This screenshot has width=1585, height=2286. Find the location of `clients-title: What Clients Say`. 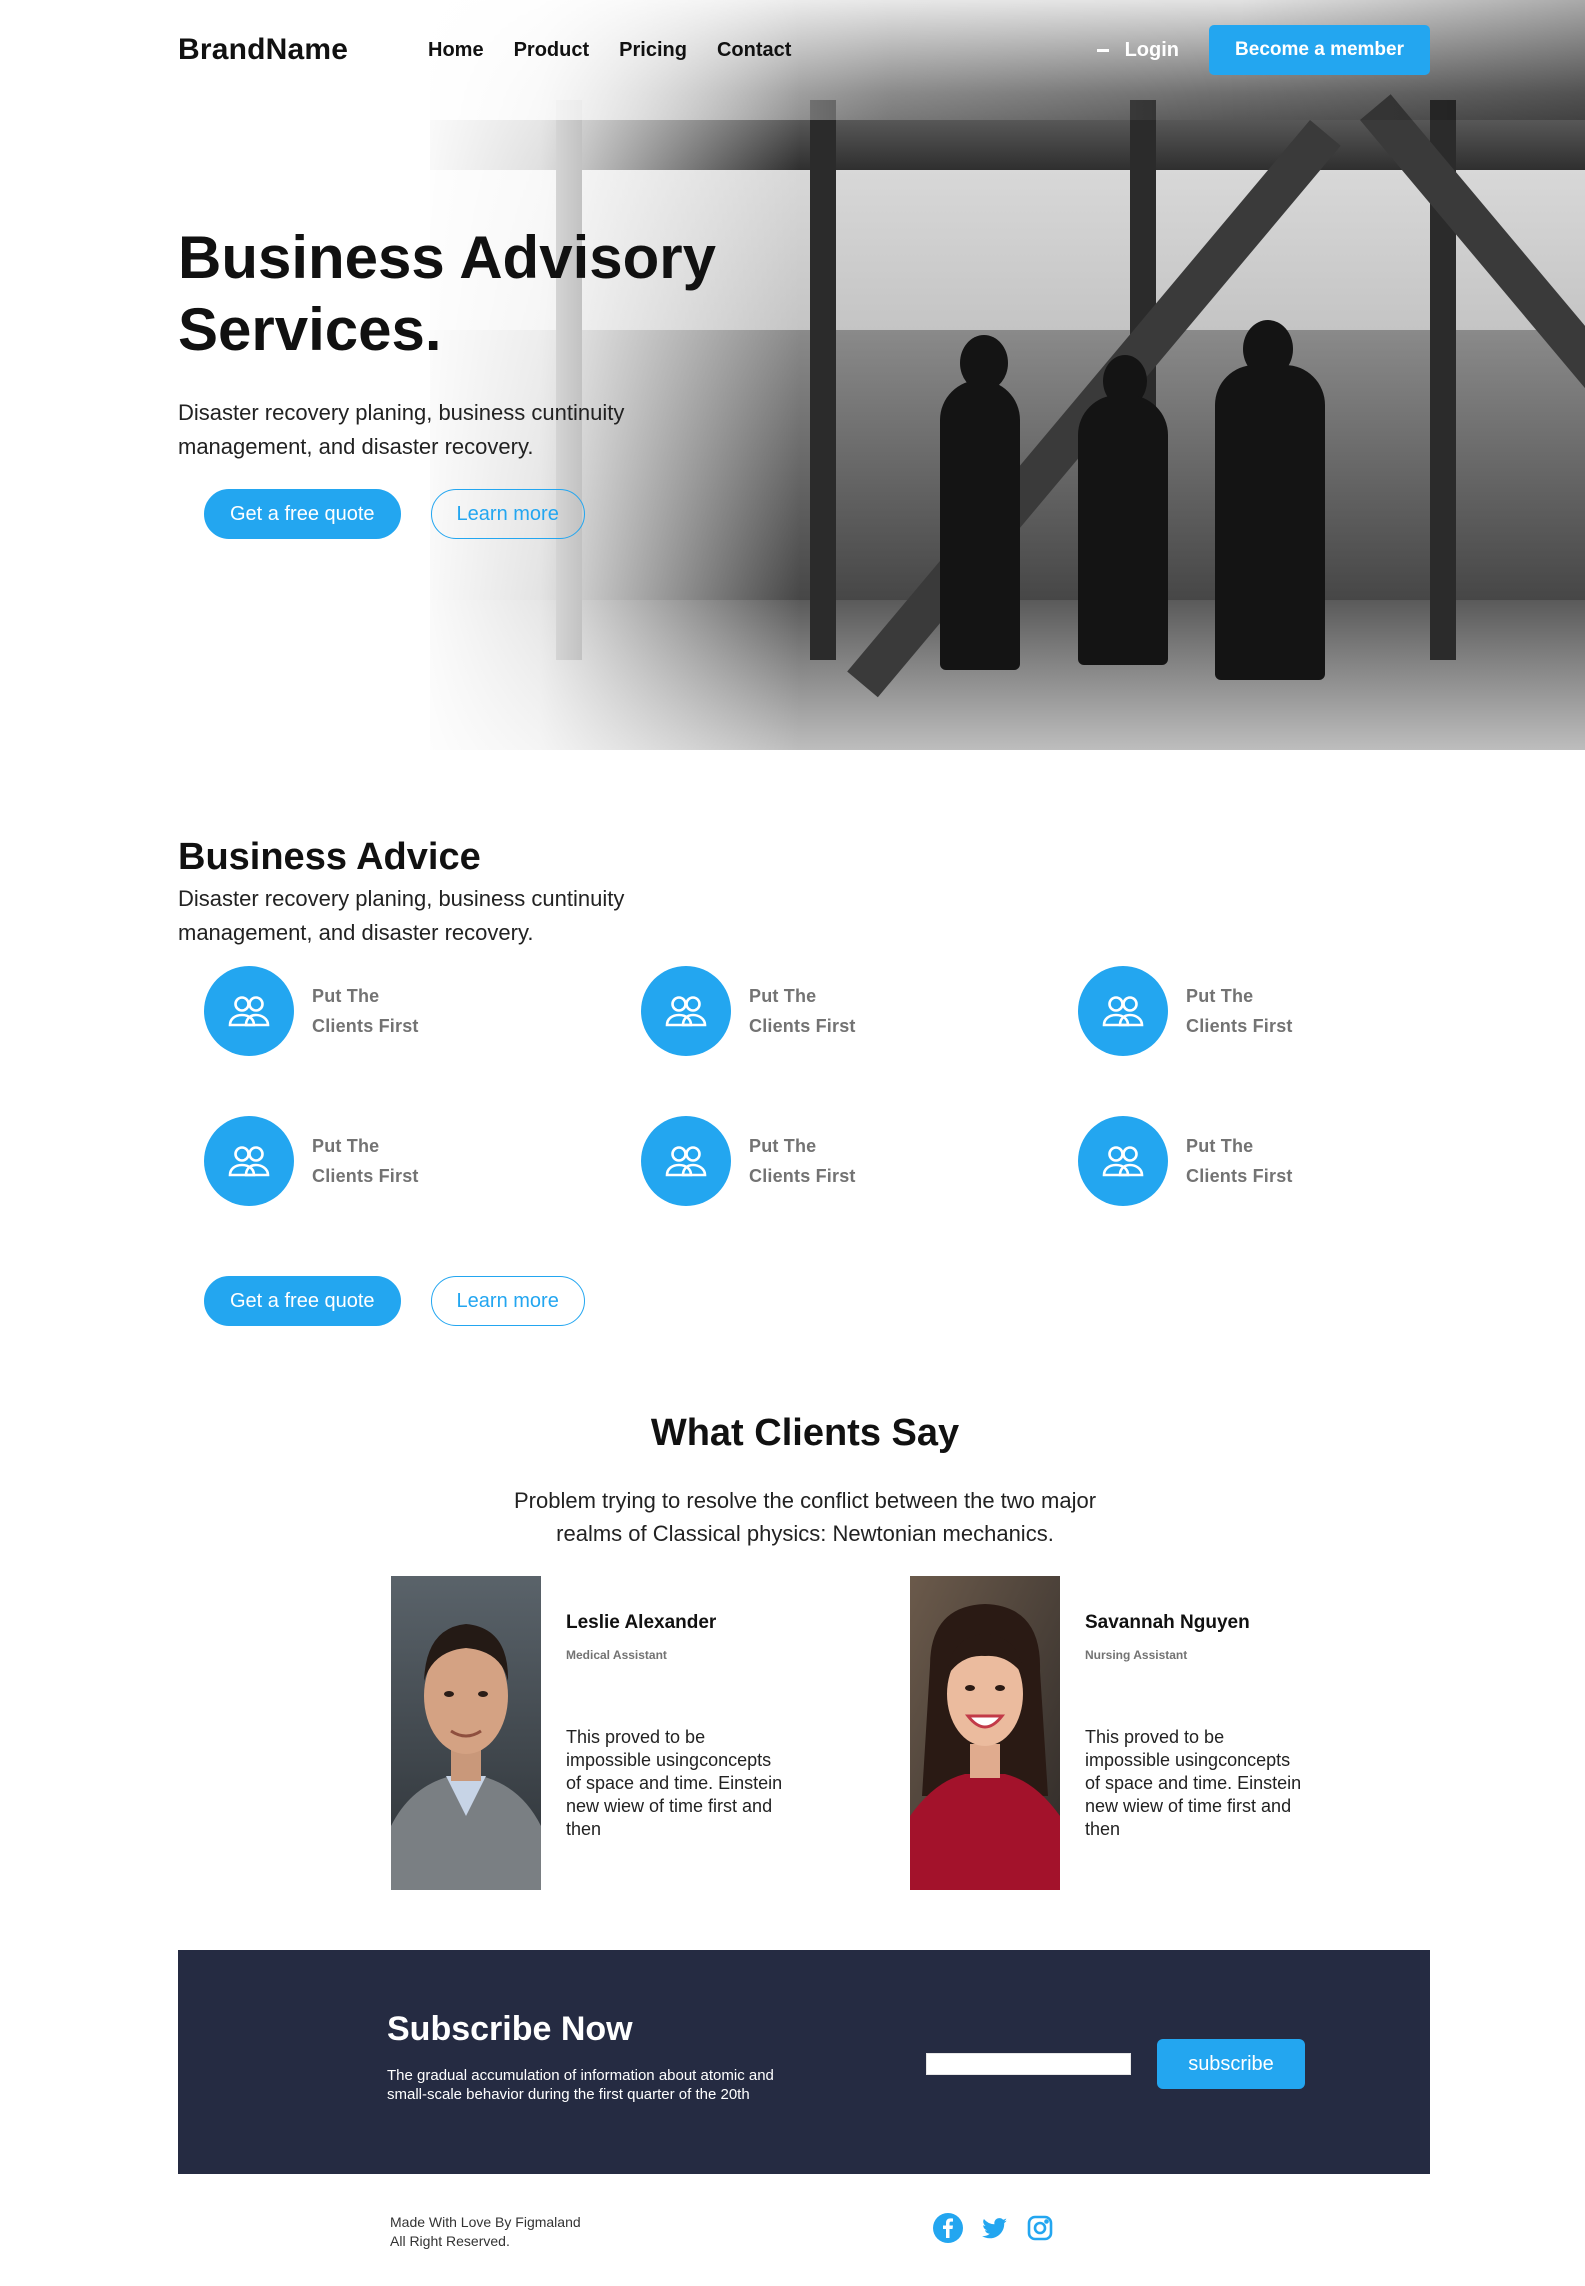

clients-title: What Clients Say is located at coordinates (805, 1433).